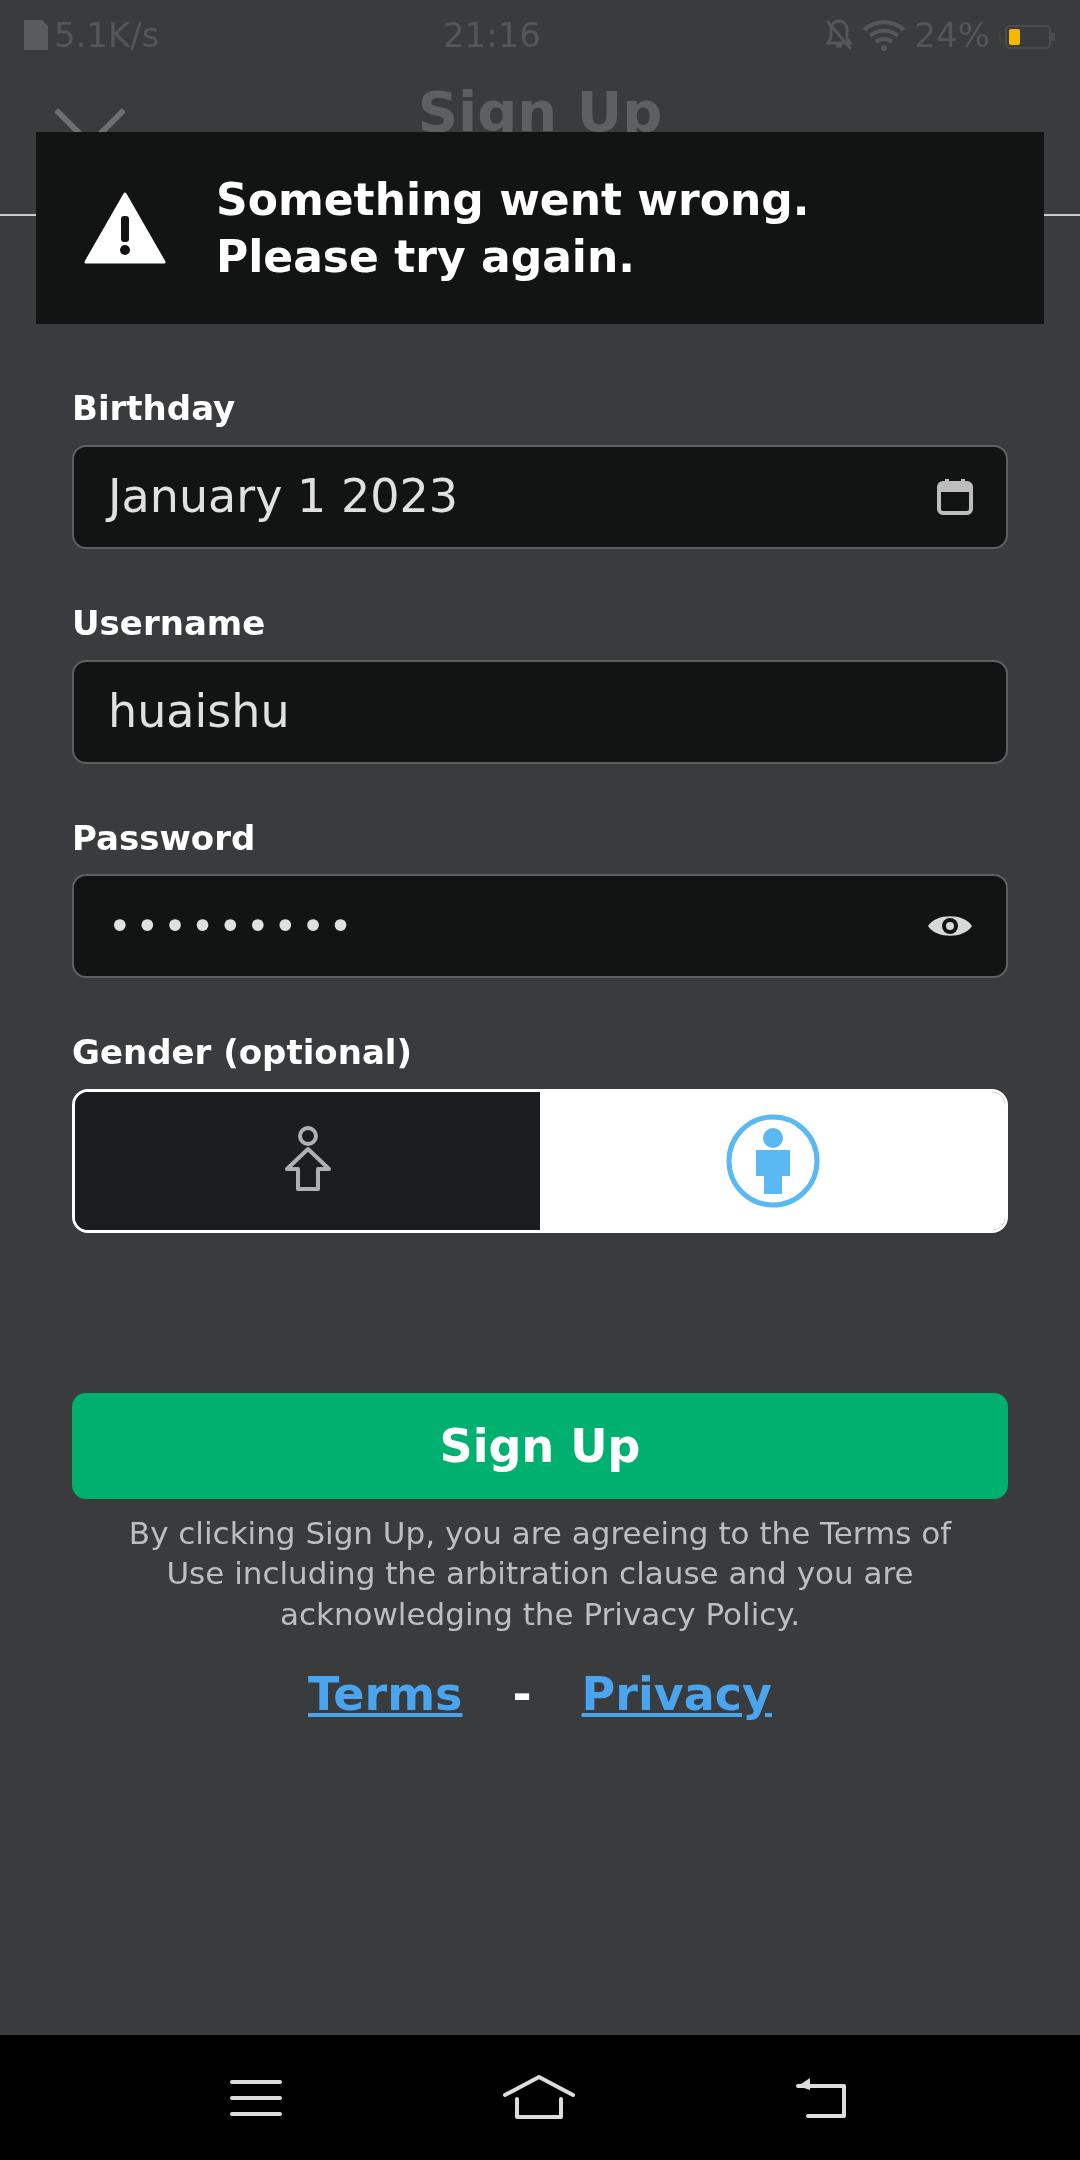 This screenshot has height=2160, width=1080. Describe the element at coordinates (1028, 37) in the screenshot. I see `battery-icon` at that location.